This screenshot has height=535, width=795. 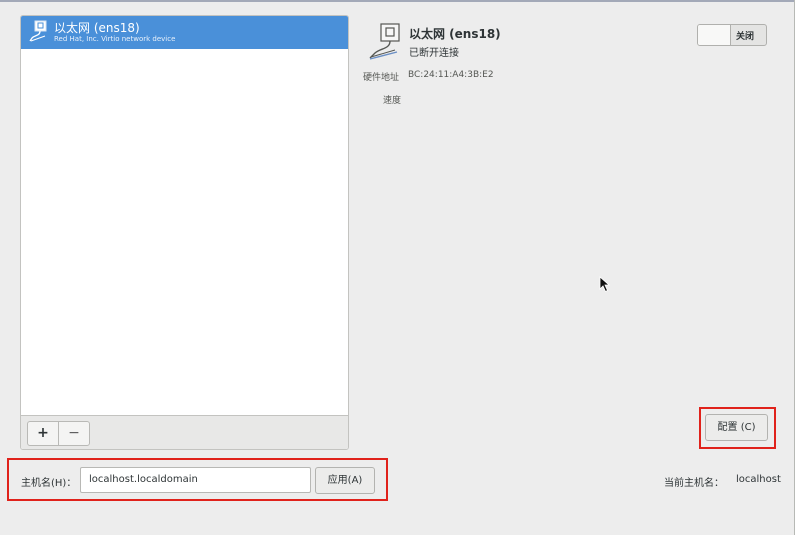 I want to click on device-name: 以太网 (ens18), so click(x=97, y=28).